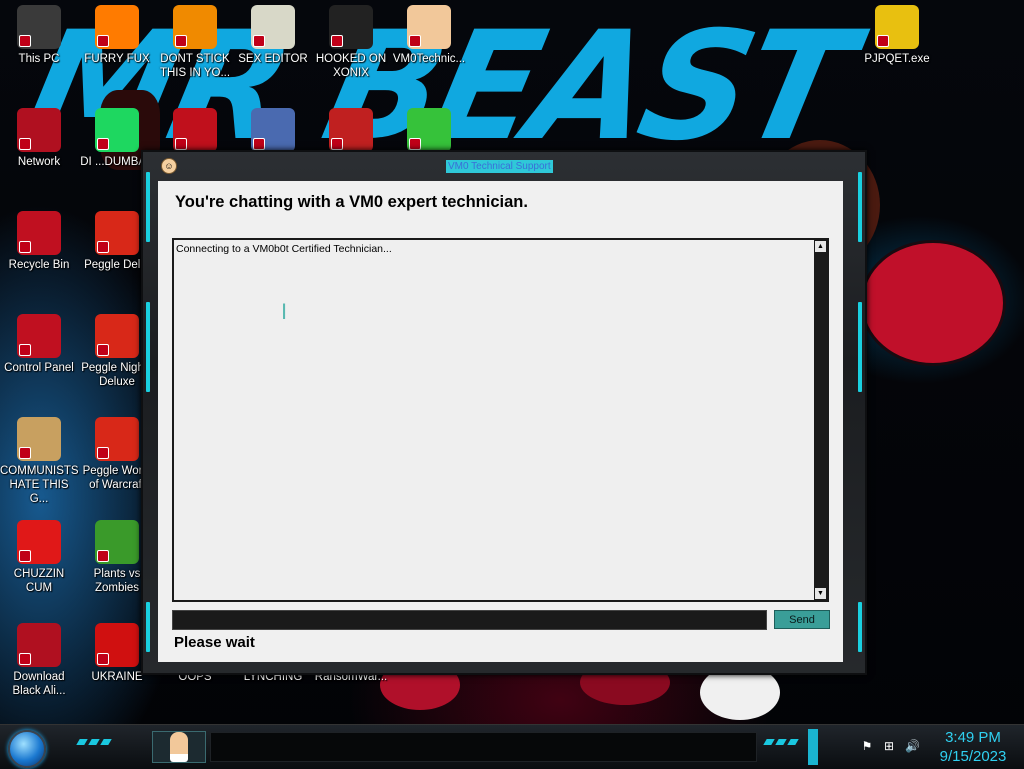 This screenshot has height=769, width=1024. I want to click on desktop-icon: This PC, so click(39, 35).